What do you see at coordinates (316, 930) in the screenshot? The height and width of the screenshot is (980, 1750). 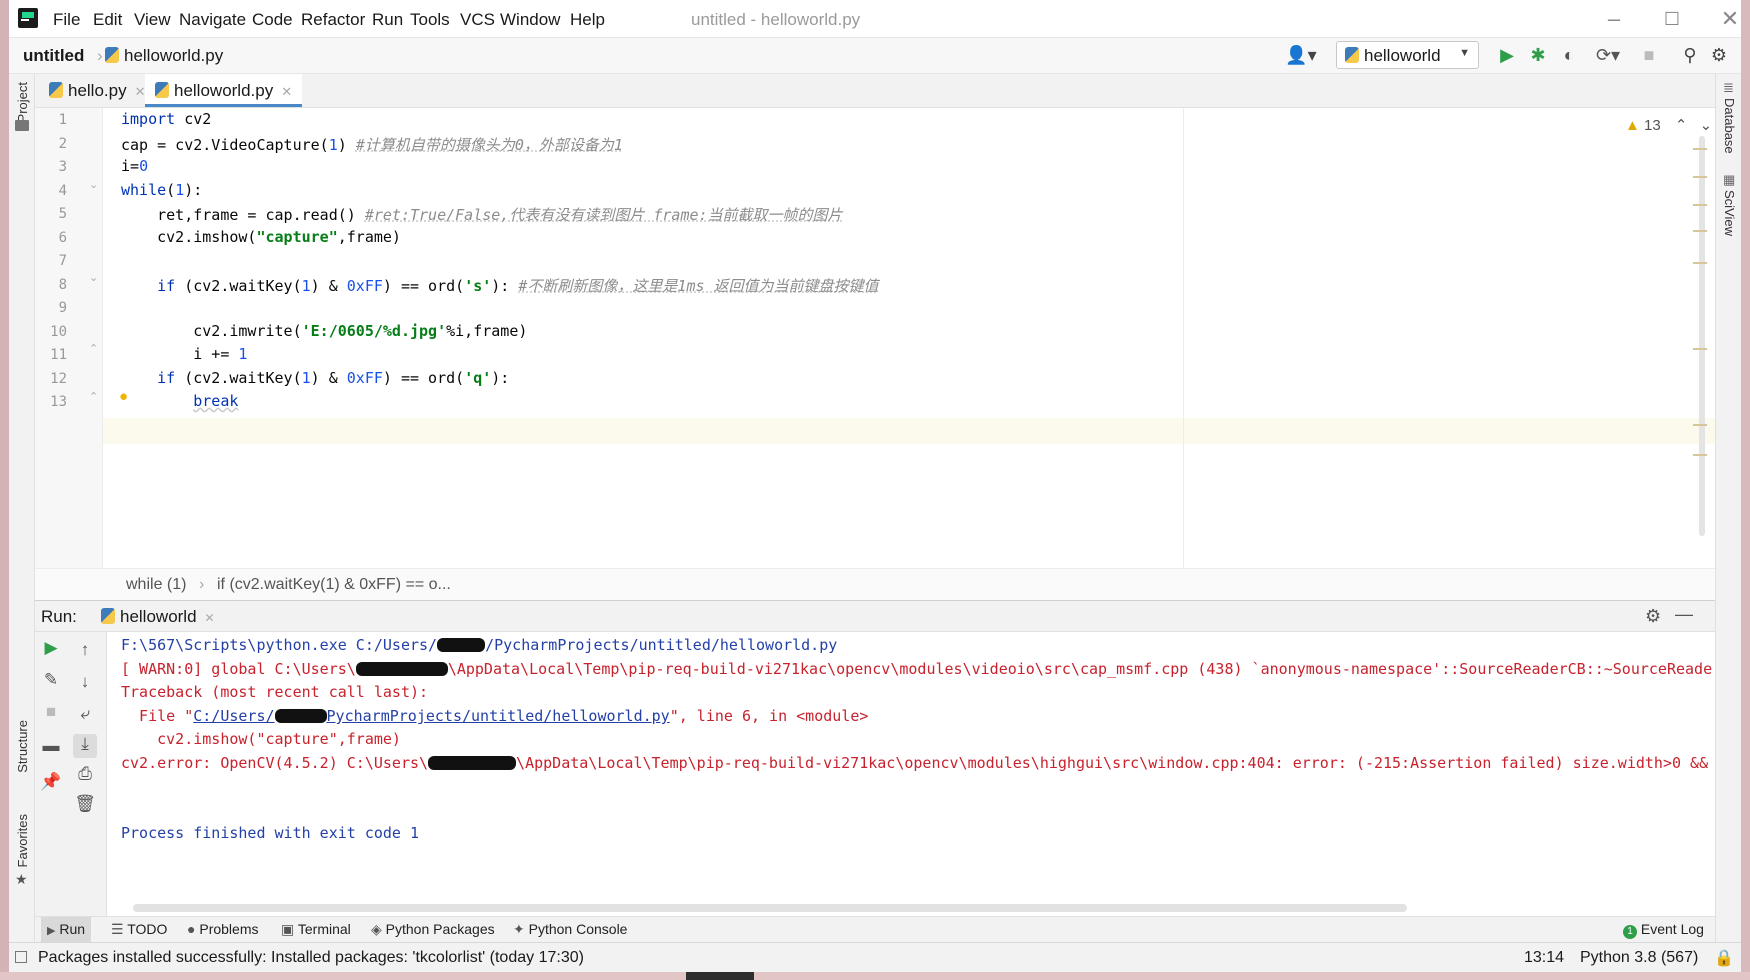 I see `tab-terminal: ▣ Terminal` at bounding box center [316, 930].